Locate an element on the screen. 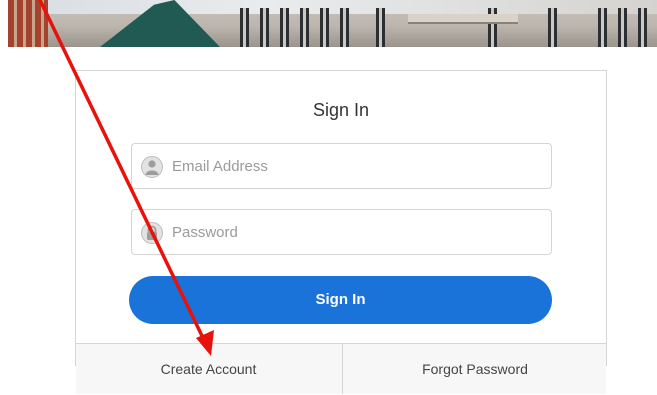  email-input is located at coordinates (357, 166).